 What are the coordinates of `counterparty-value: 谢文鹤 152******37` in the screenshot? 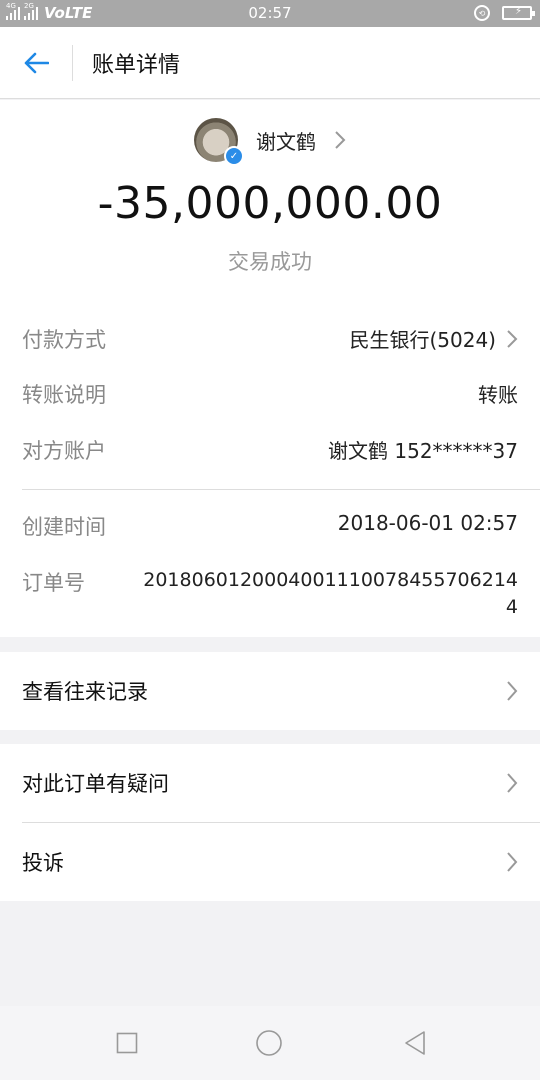 It's located at (423, 451).